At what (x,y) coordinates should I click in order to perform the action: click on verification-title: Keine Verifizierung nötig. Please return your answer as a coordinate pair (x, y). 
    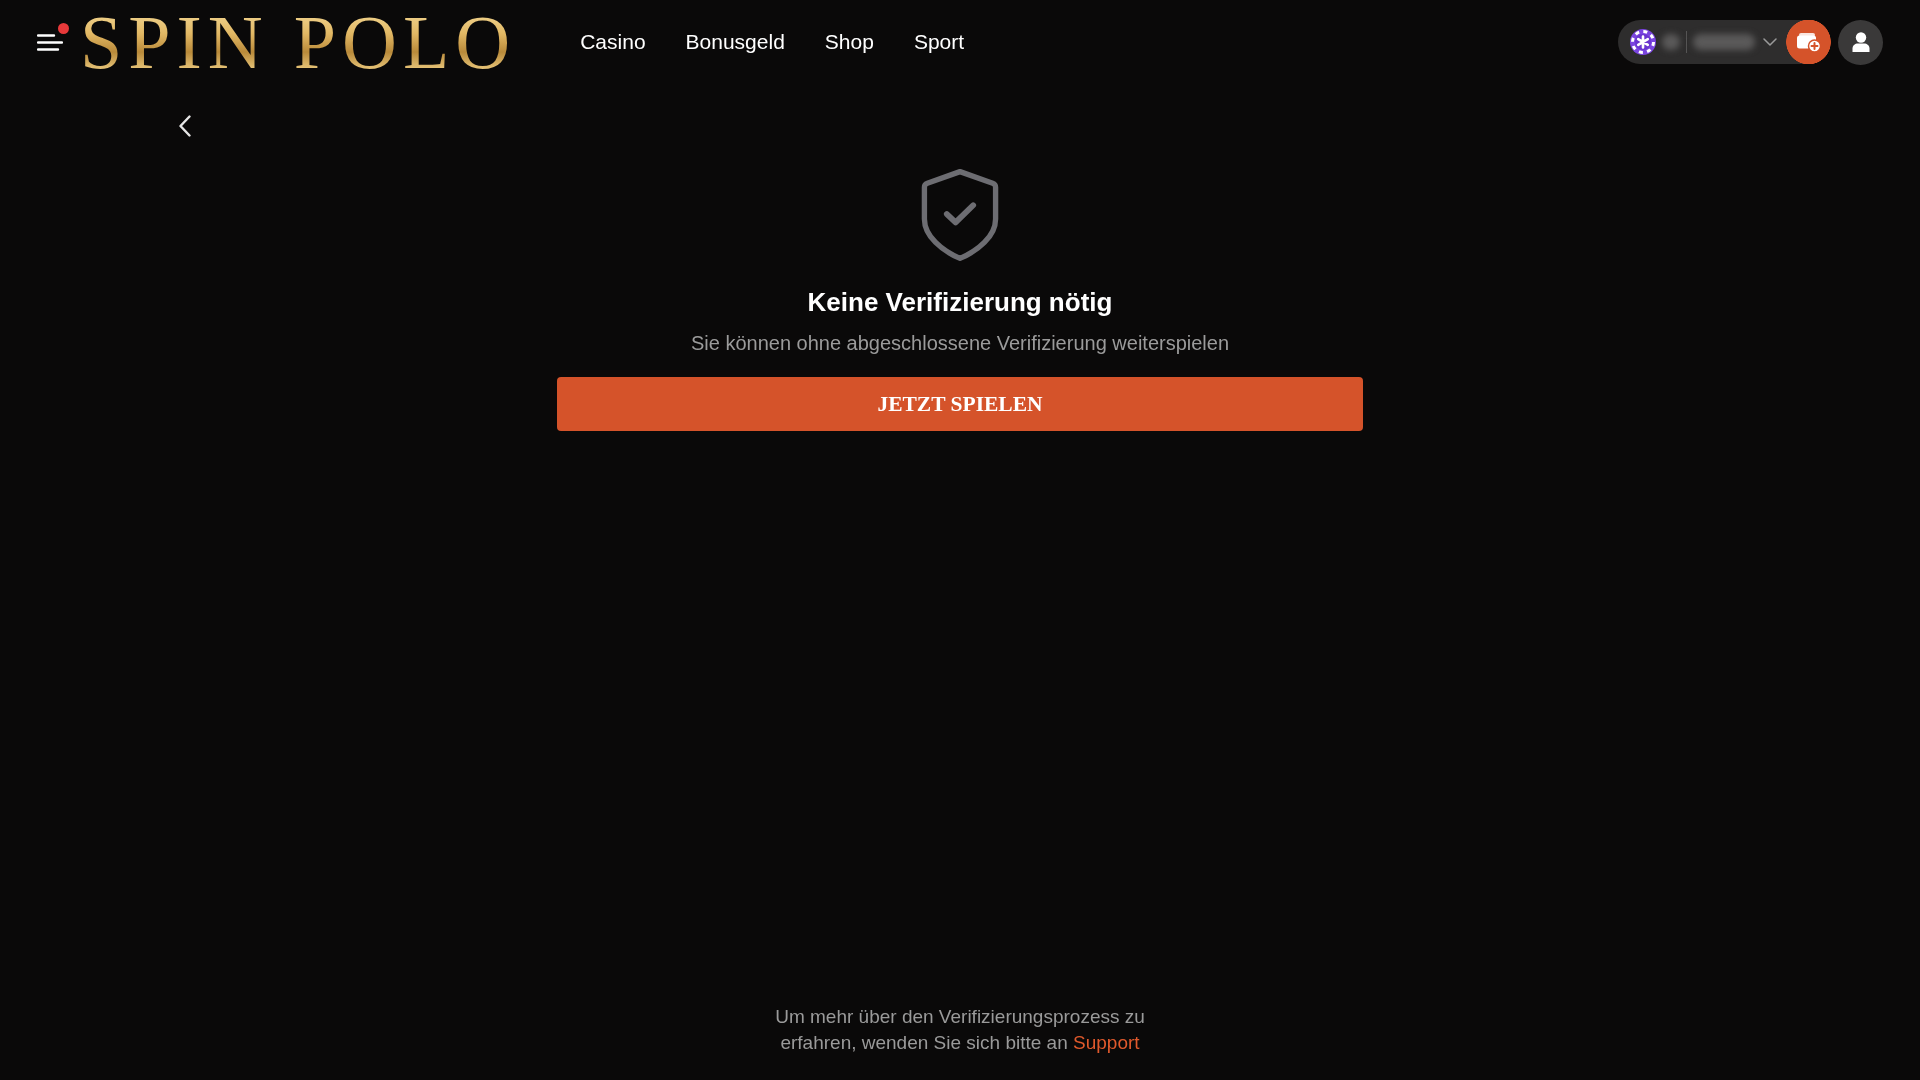
    Looking at the image, I should click on (960, 302).